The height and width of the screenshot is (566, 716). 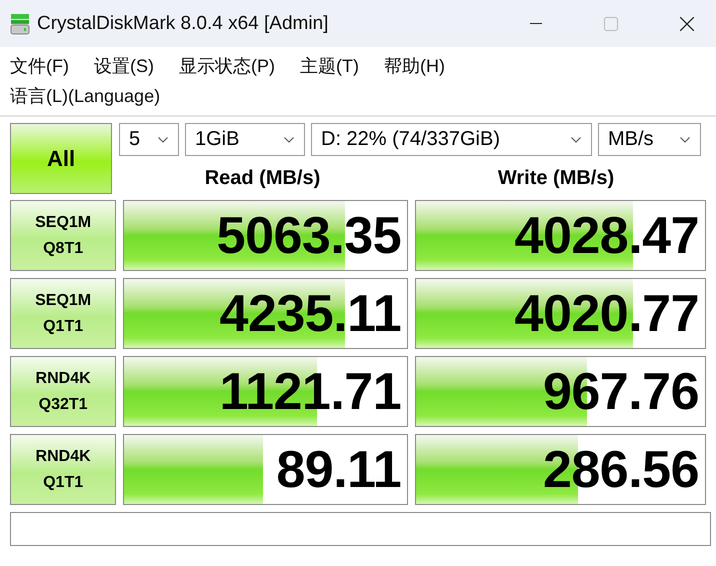 What do you see at coordinates (360, 529) in the screenshot?
I see `comment-field` at bounding box center [360, 529].